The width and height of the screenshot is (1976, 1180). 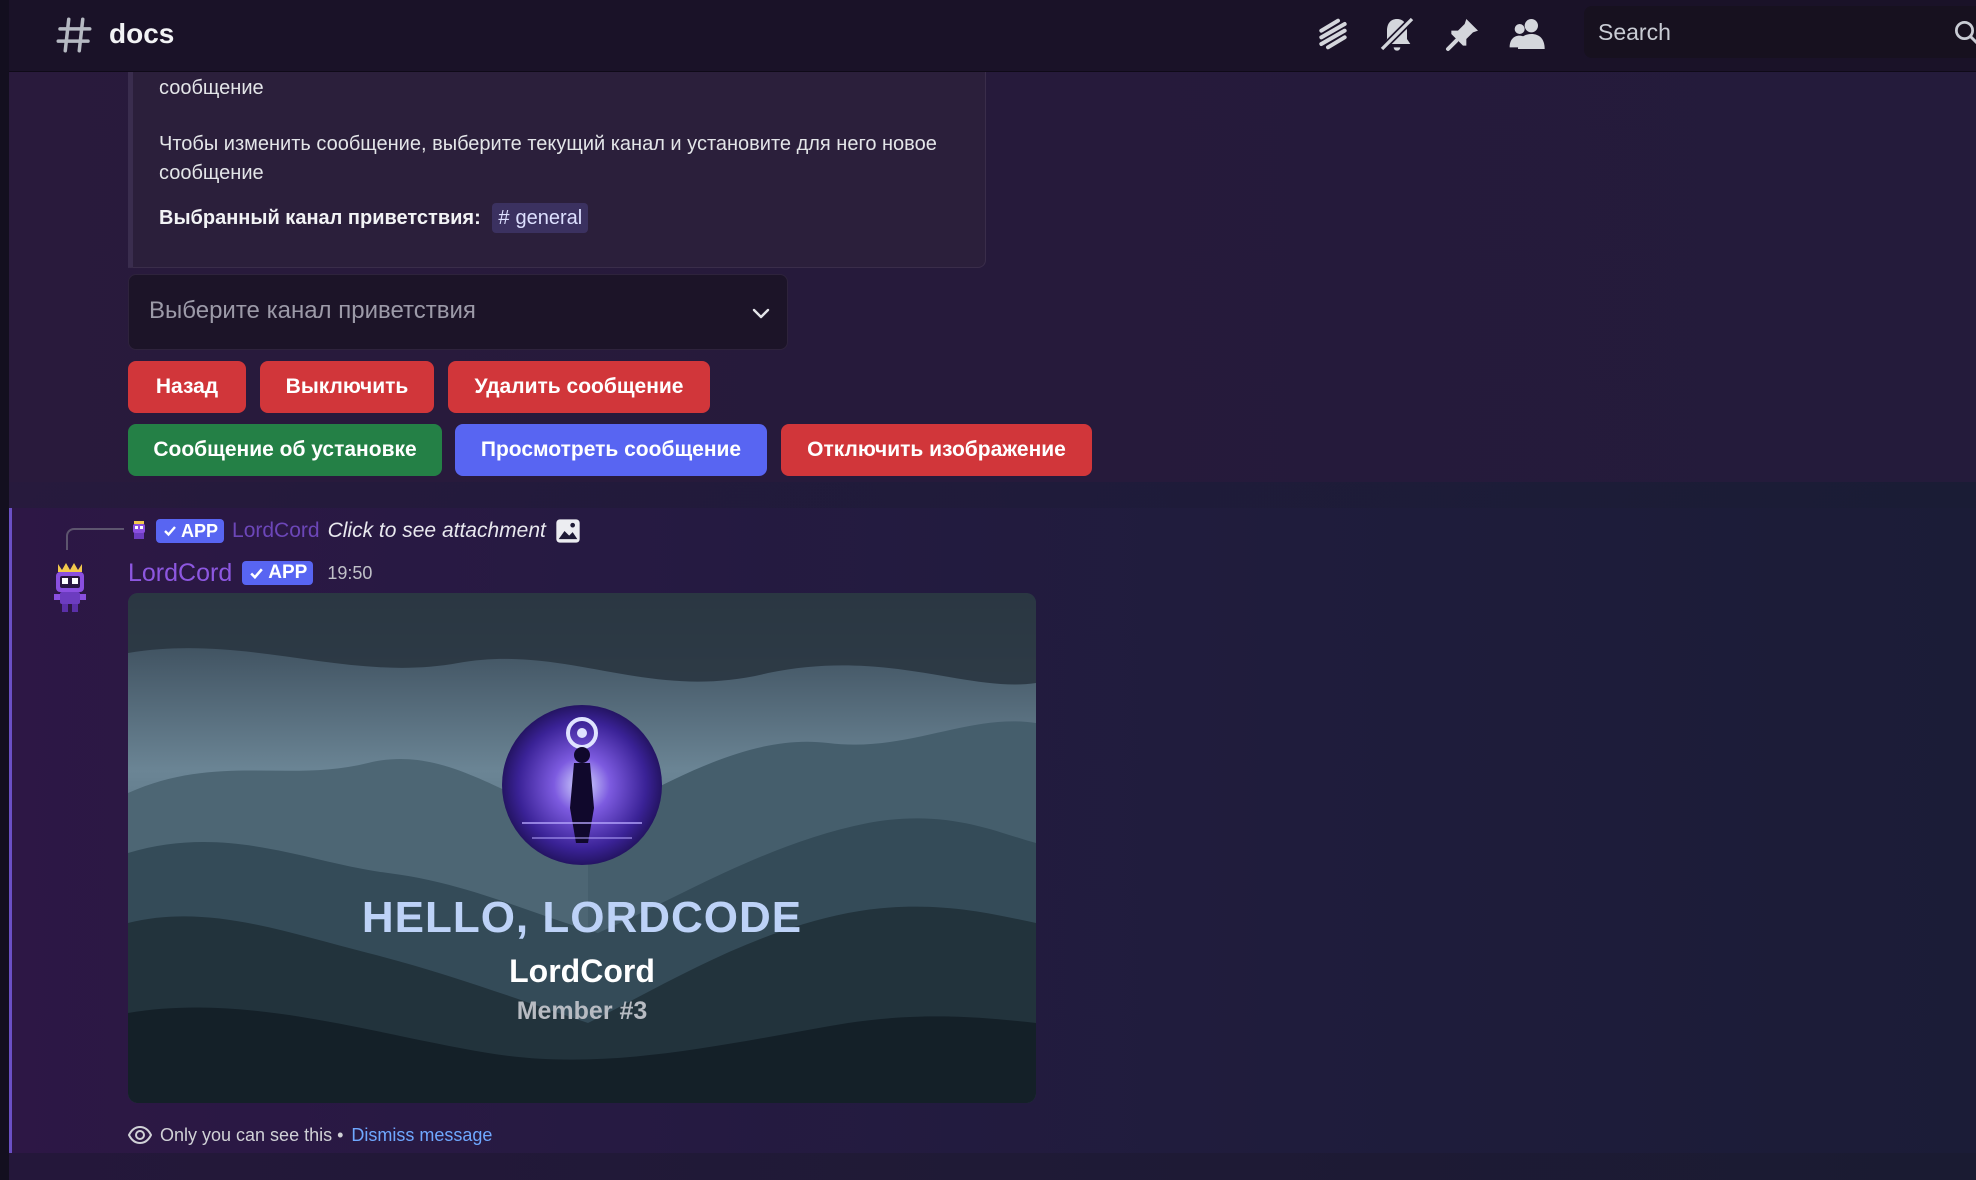 I want to click on chevron-down-icon, so click(x=761, y=313).